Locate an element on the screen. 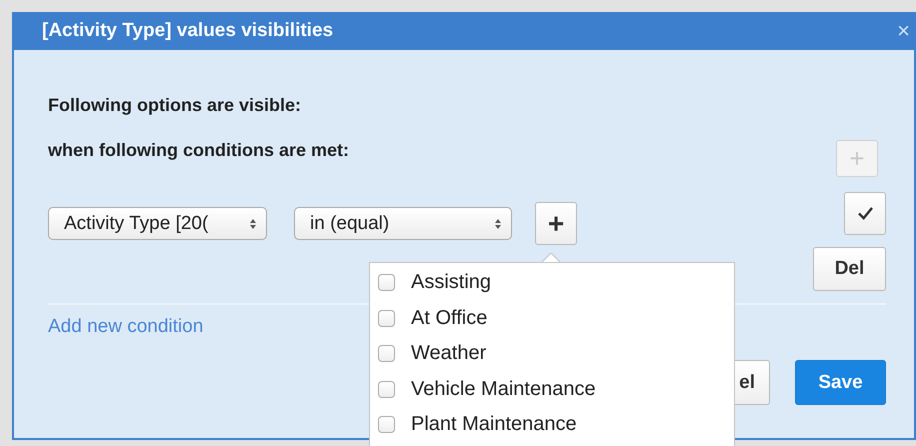 This screenshot has width=916, height=446. option-item: Weather is located at coordinates (552, 354).